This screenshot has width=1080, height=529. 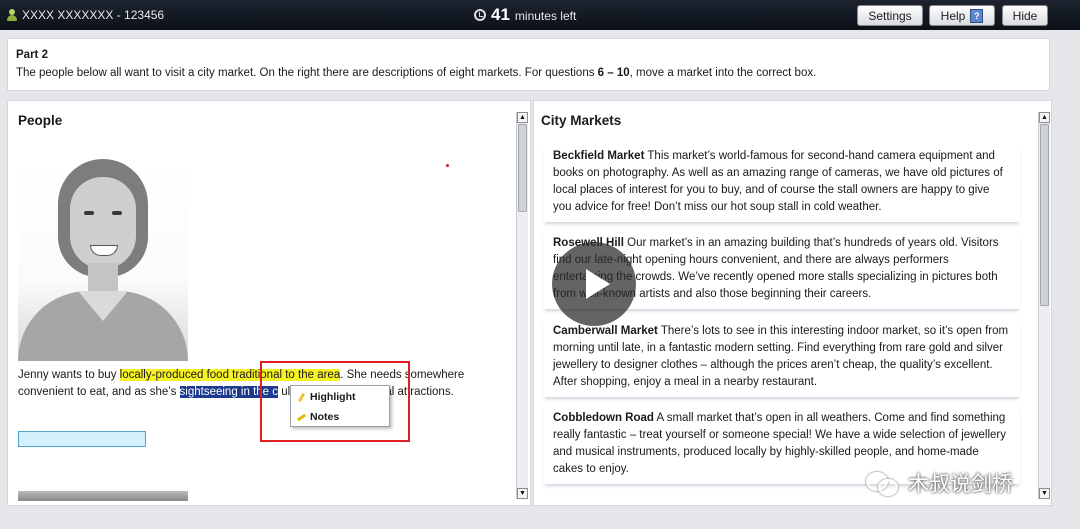 What do you see at coordinates (12, 15) in the screenshot?
I see `person-icon` at bounding box center [12, 15].